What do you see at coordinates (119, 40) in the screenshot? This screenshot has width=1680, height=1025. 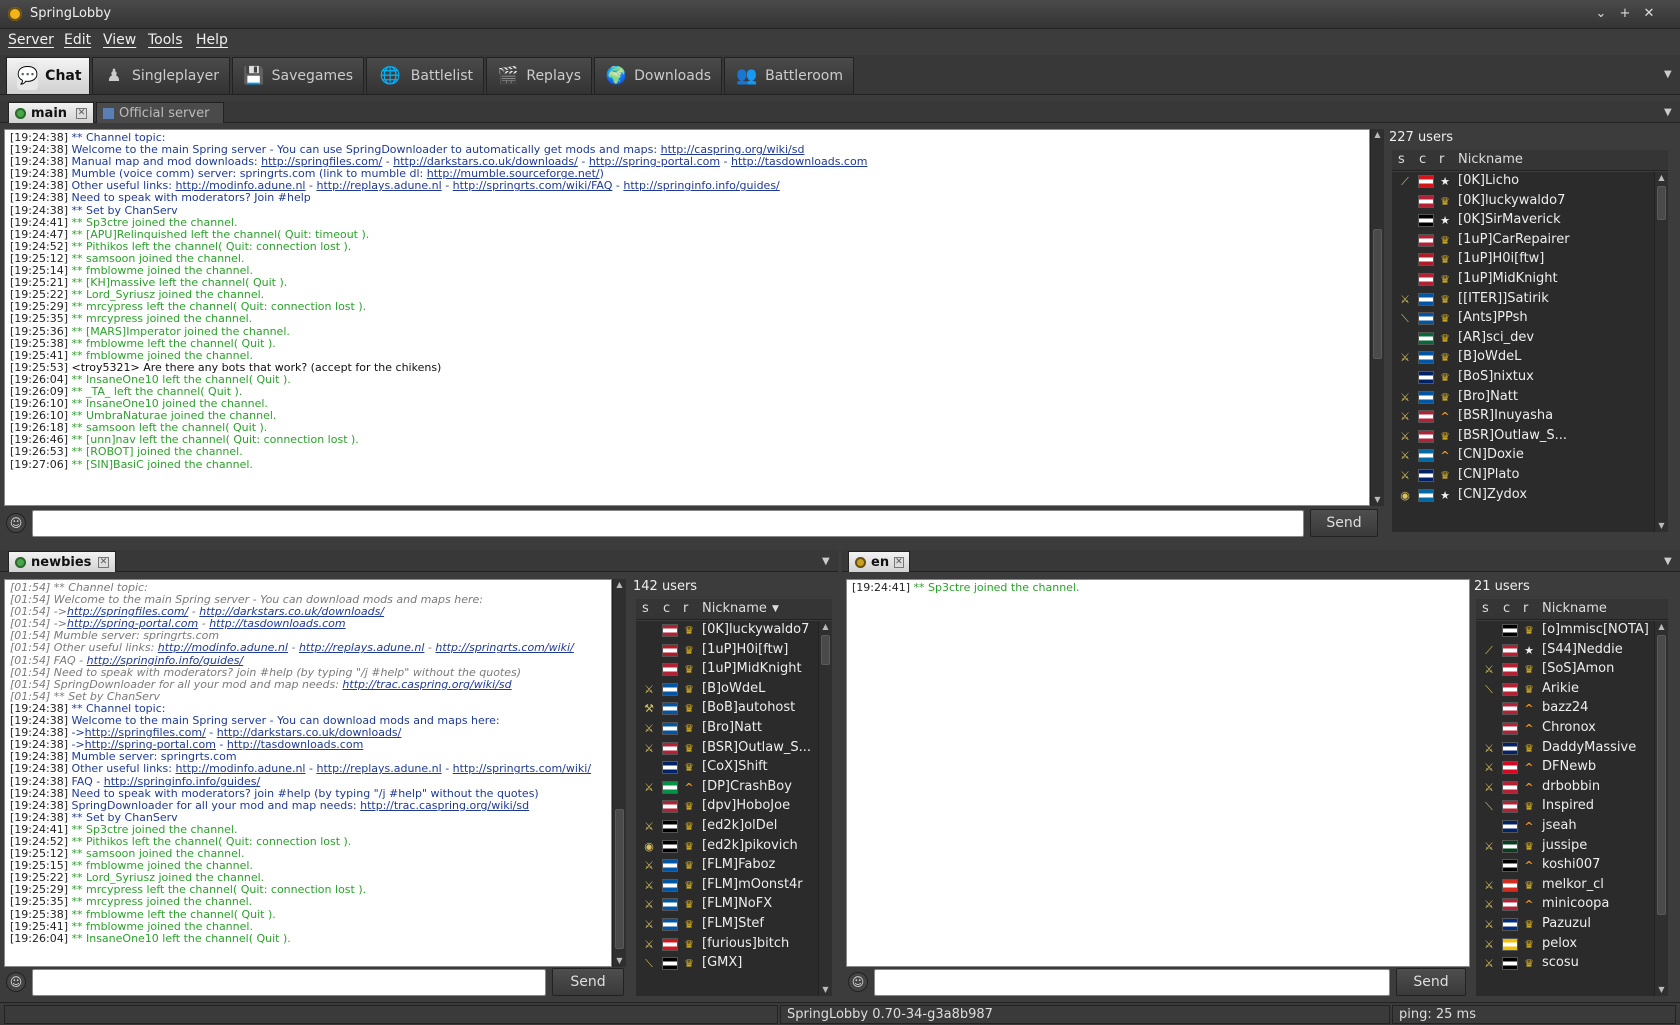 I see `menu-view: View` at bounding box center [119, 40].